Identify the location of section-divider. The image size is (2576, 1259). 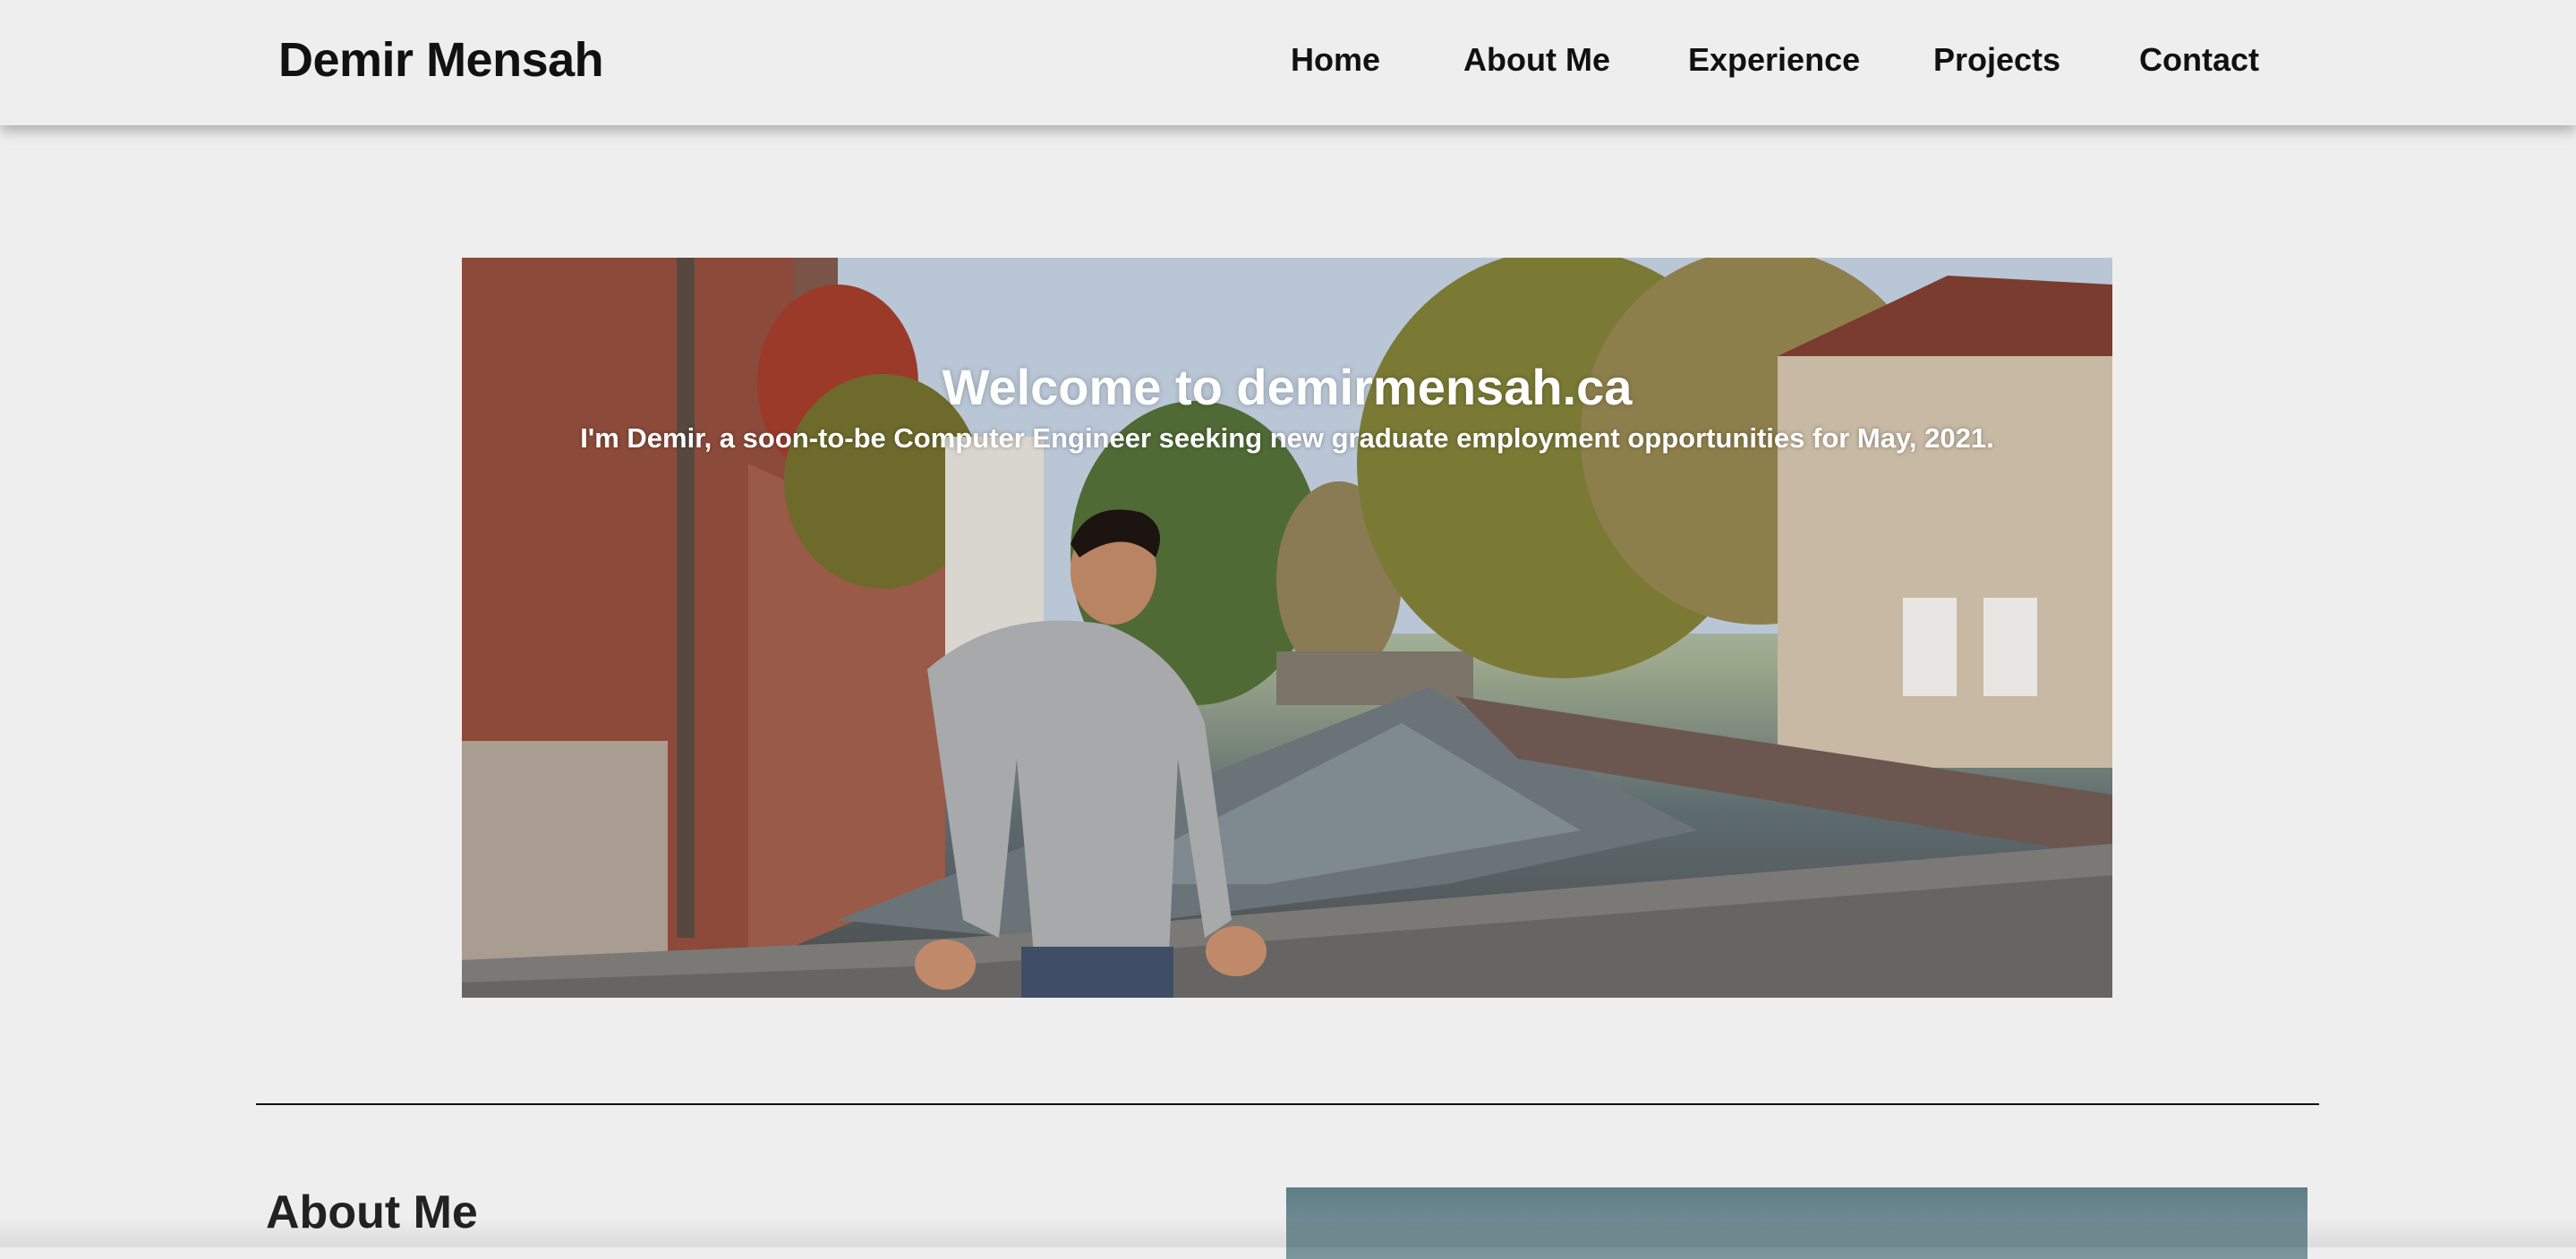
(1287, 1104).